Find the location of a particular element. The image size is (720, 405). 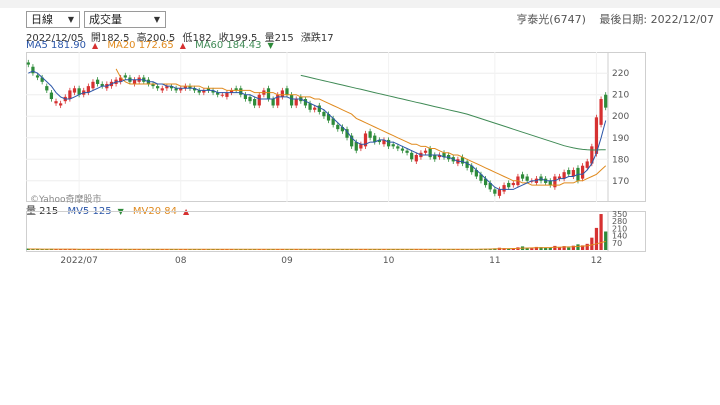

ma60-line is located at coordinates (453, 112).